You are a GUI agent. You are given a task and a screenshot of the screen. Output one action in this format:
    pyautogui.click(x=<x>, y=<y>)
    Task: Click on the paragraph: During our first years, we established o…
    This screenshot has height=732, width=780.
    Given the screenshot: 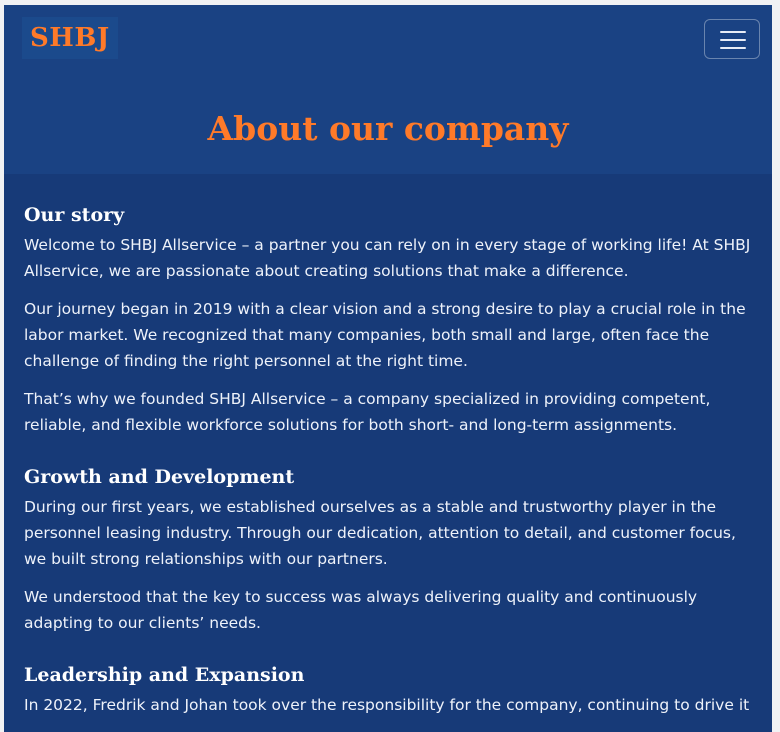 What is the action you would take?
    pyautogui.click(x=380, y=533)
    